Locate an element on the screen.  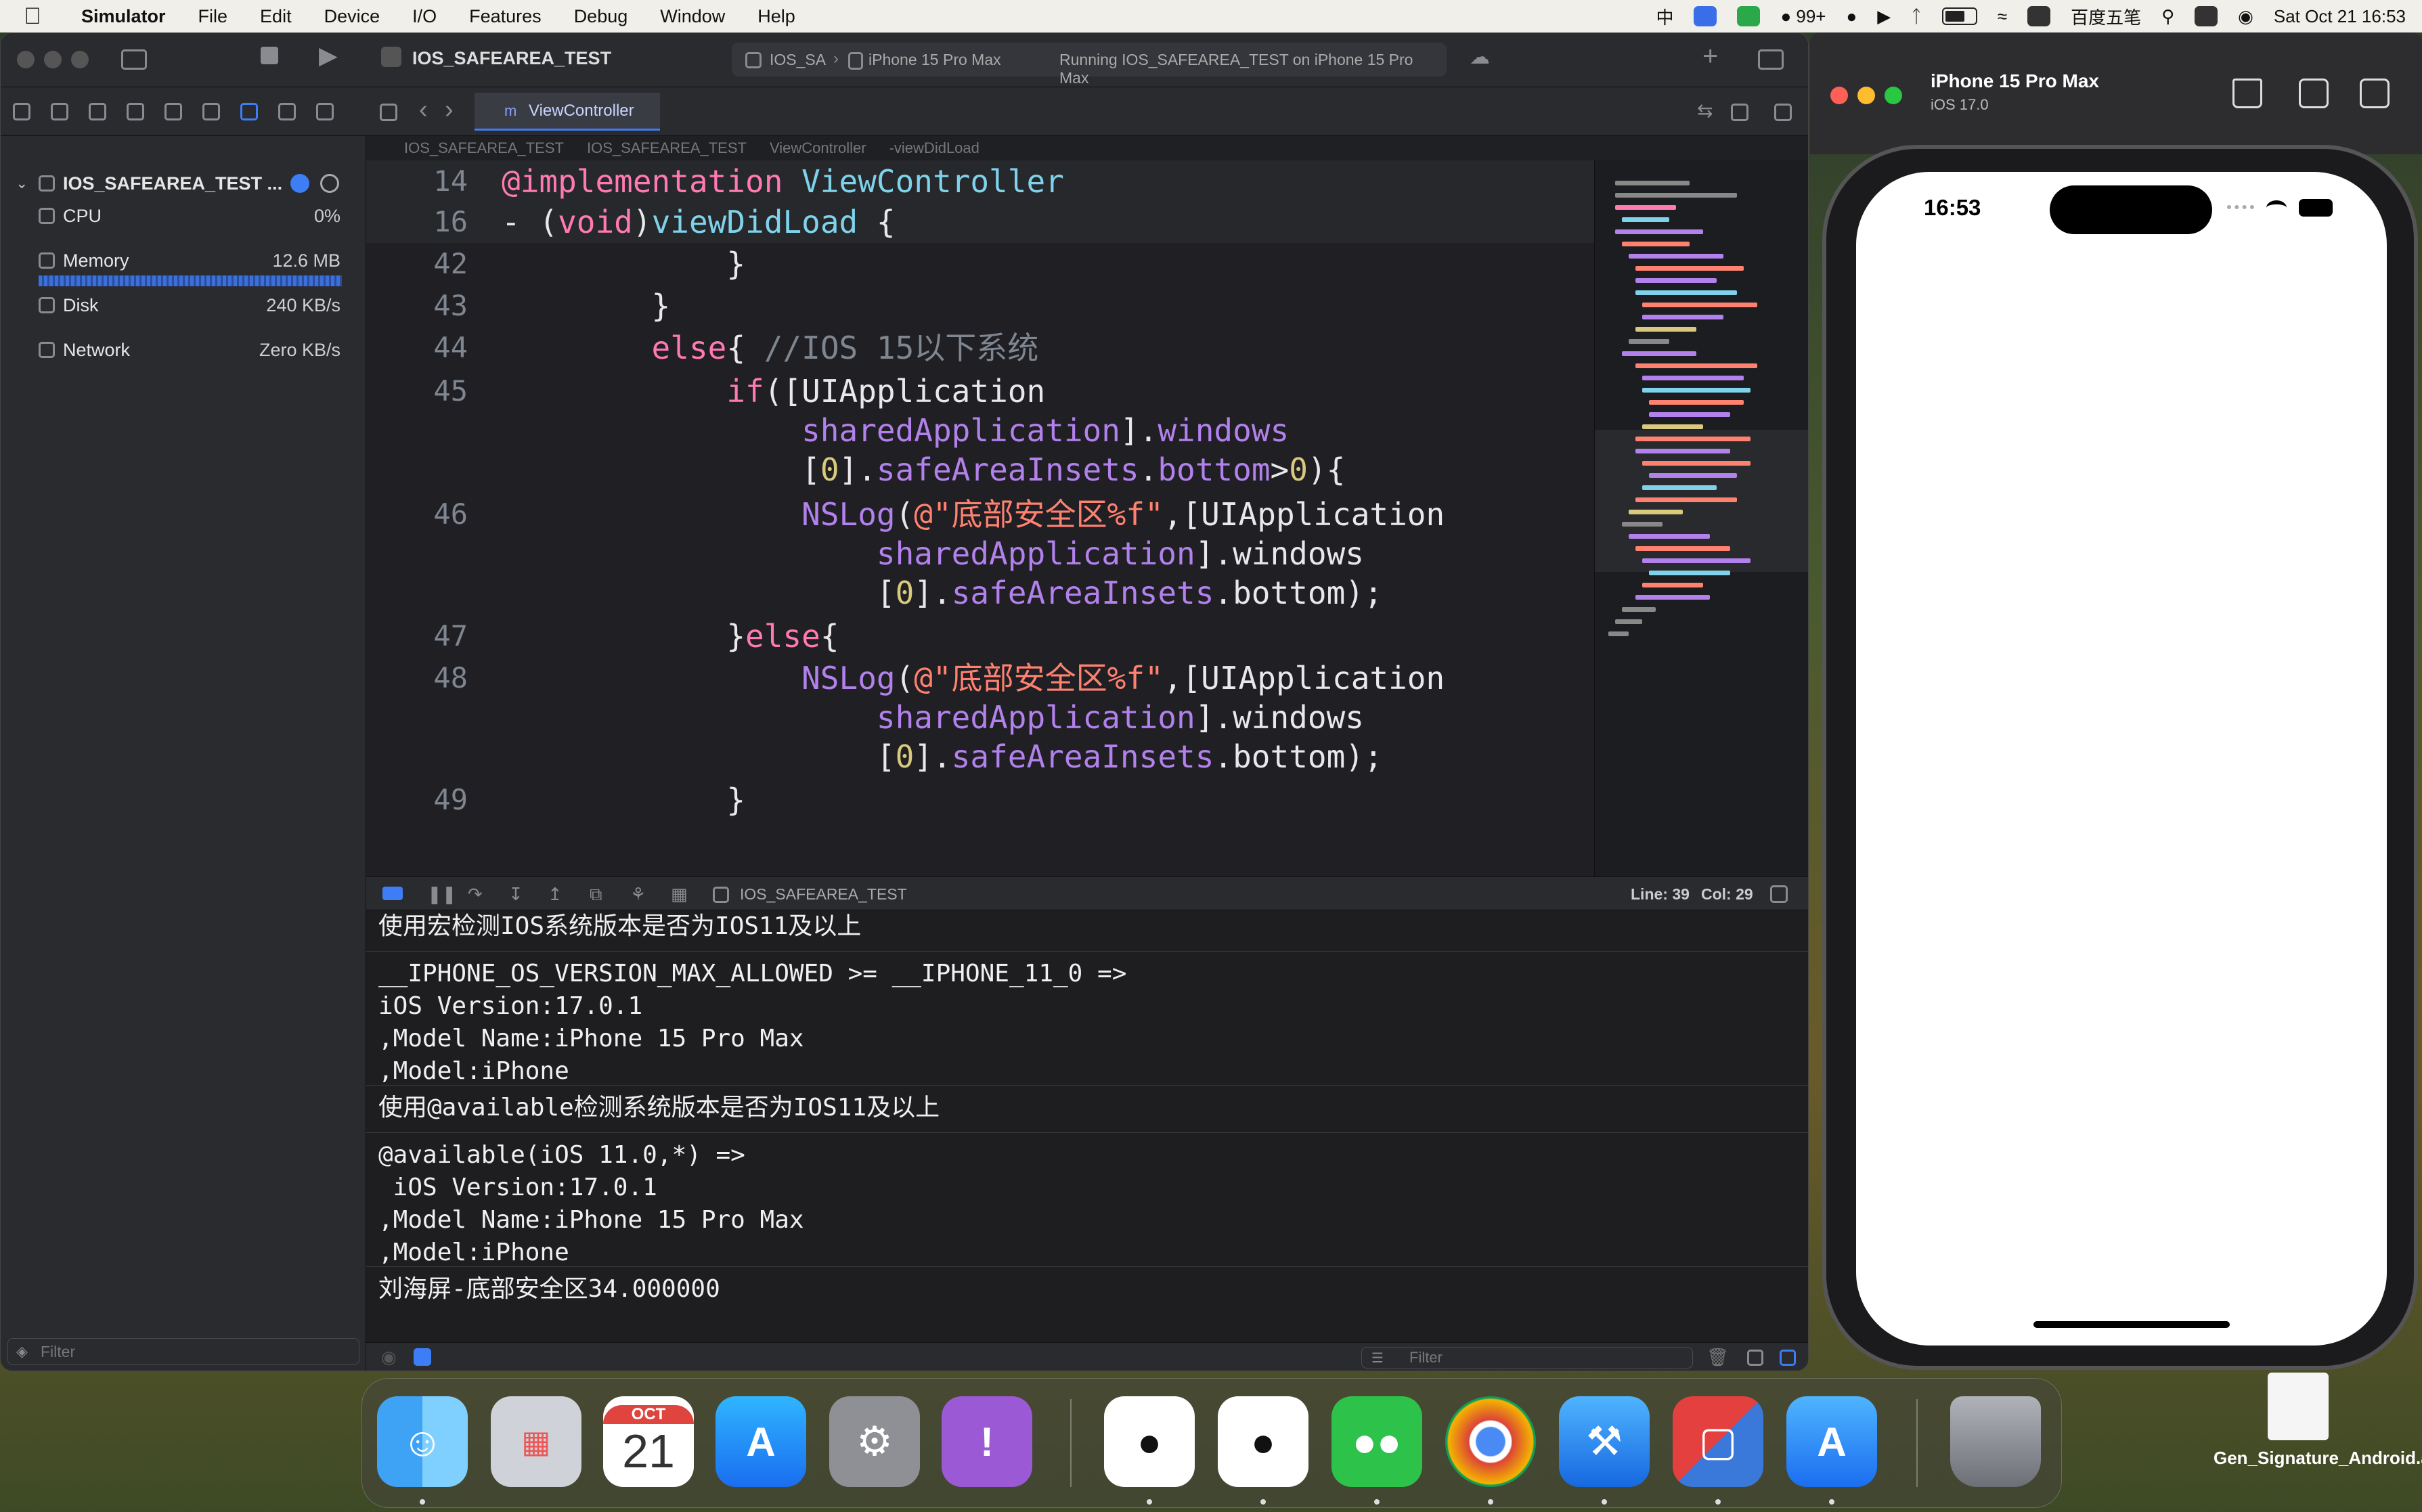
variables-view-icon is located at coordinates (422, 1357).